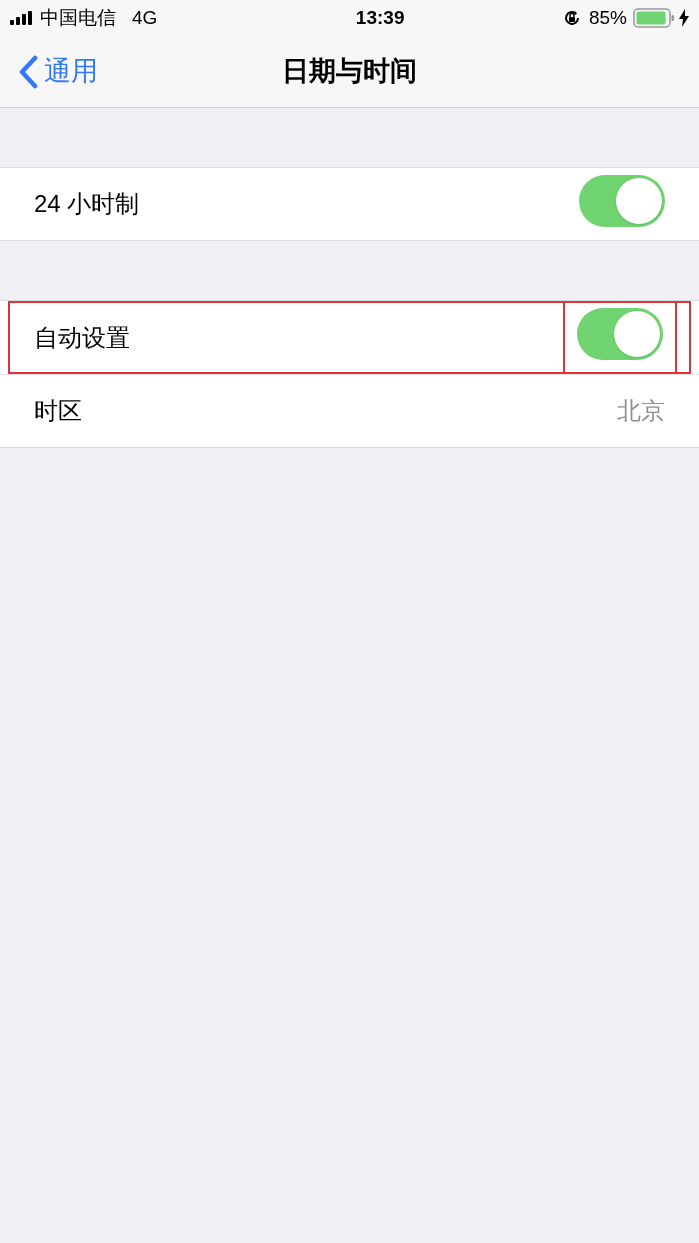  I want to click on settings-row: 时区 北京, so click(349, 411).